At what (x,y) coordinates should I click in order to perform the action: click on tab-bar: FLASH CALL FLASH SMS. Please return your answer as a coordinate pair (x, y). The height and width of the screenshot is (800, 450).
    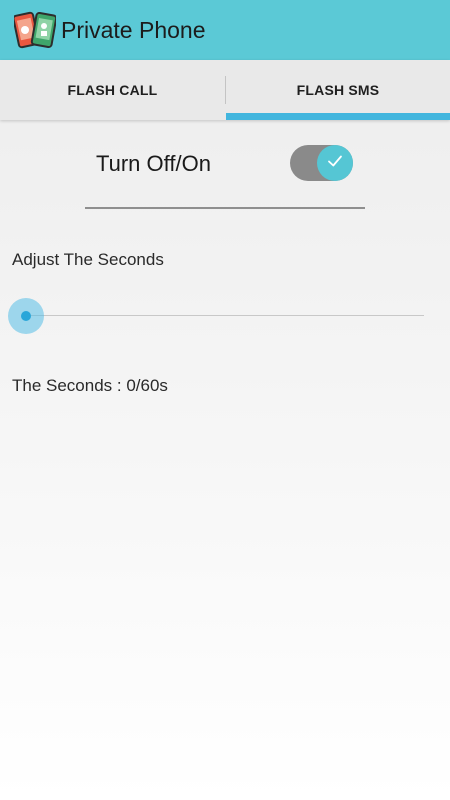
    Looking at the image, I should click on (225, 90).